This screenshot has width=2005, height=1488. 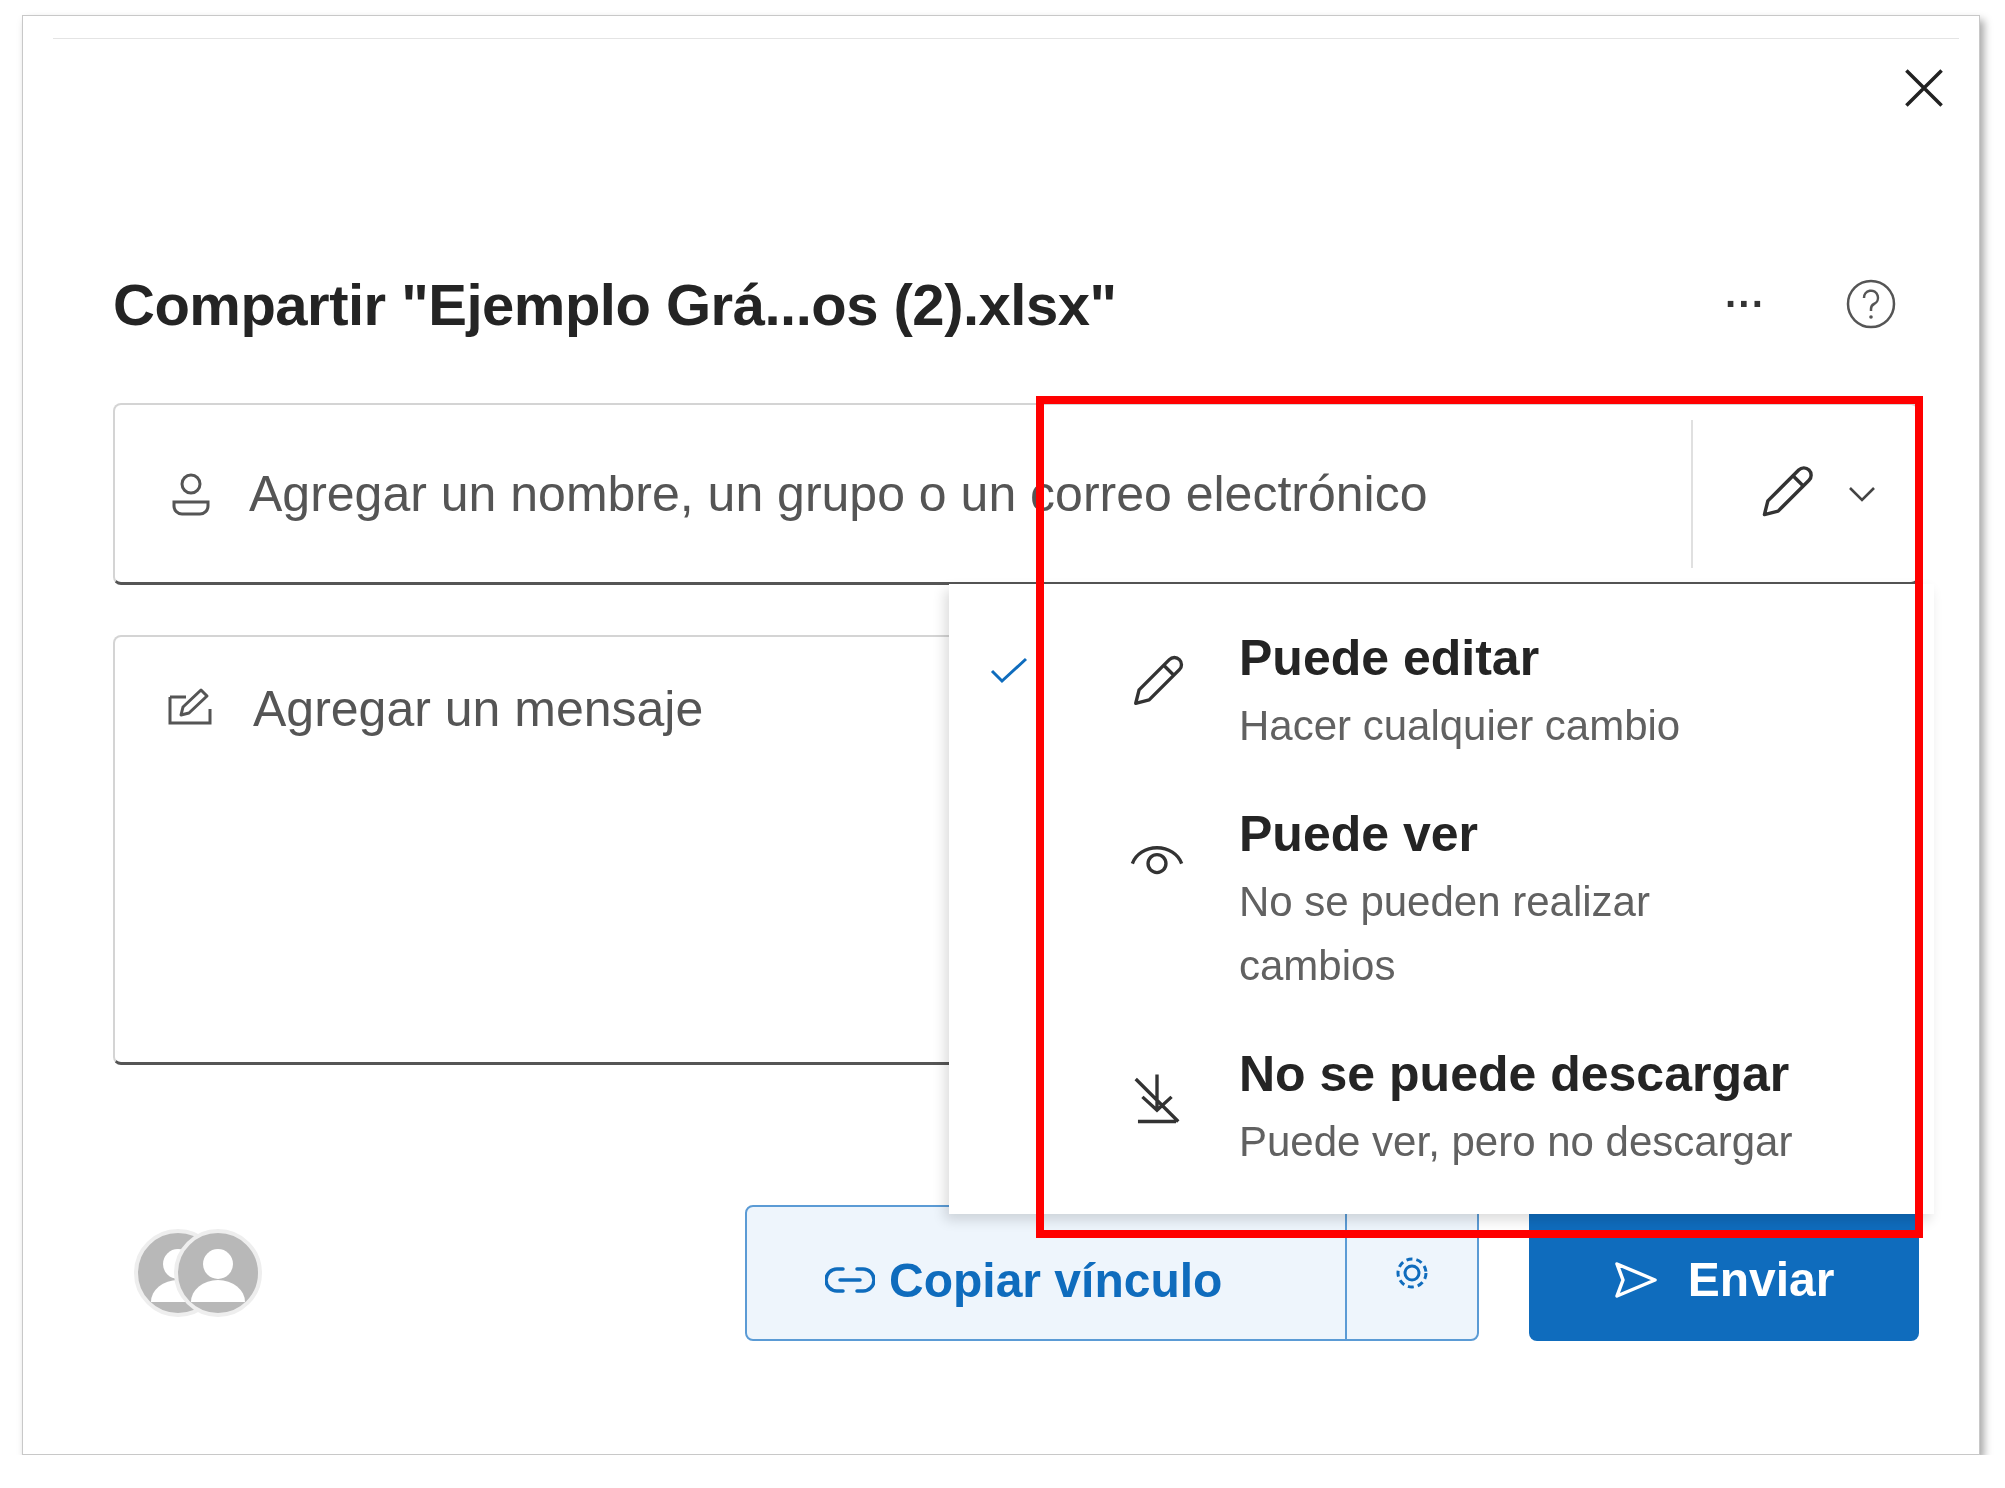 I want to click on dialog-title: Compartir "Ejemplo Grá...os (2).xlsx", so click(x=615, y=304).